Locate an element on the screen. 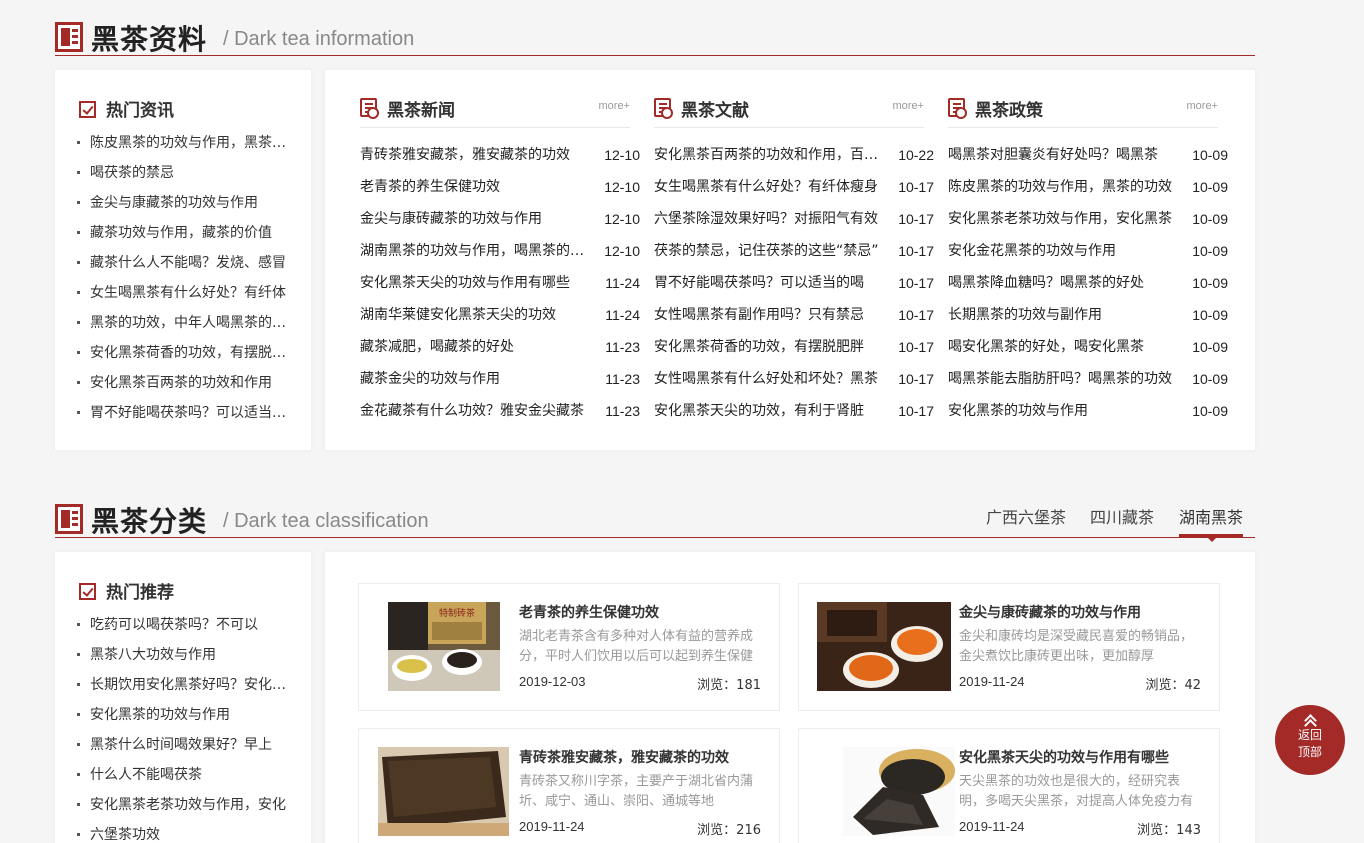 Image resolution: width=1364 pixels, height=843 pixels. article-title: 金尖与康砖藏茶的功效与作用 is located at coordinates (1050, 612).